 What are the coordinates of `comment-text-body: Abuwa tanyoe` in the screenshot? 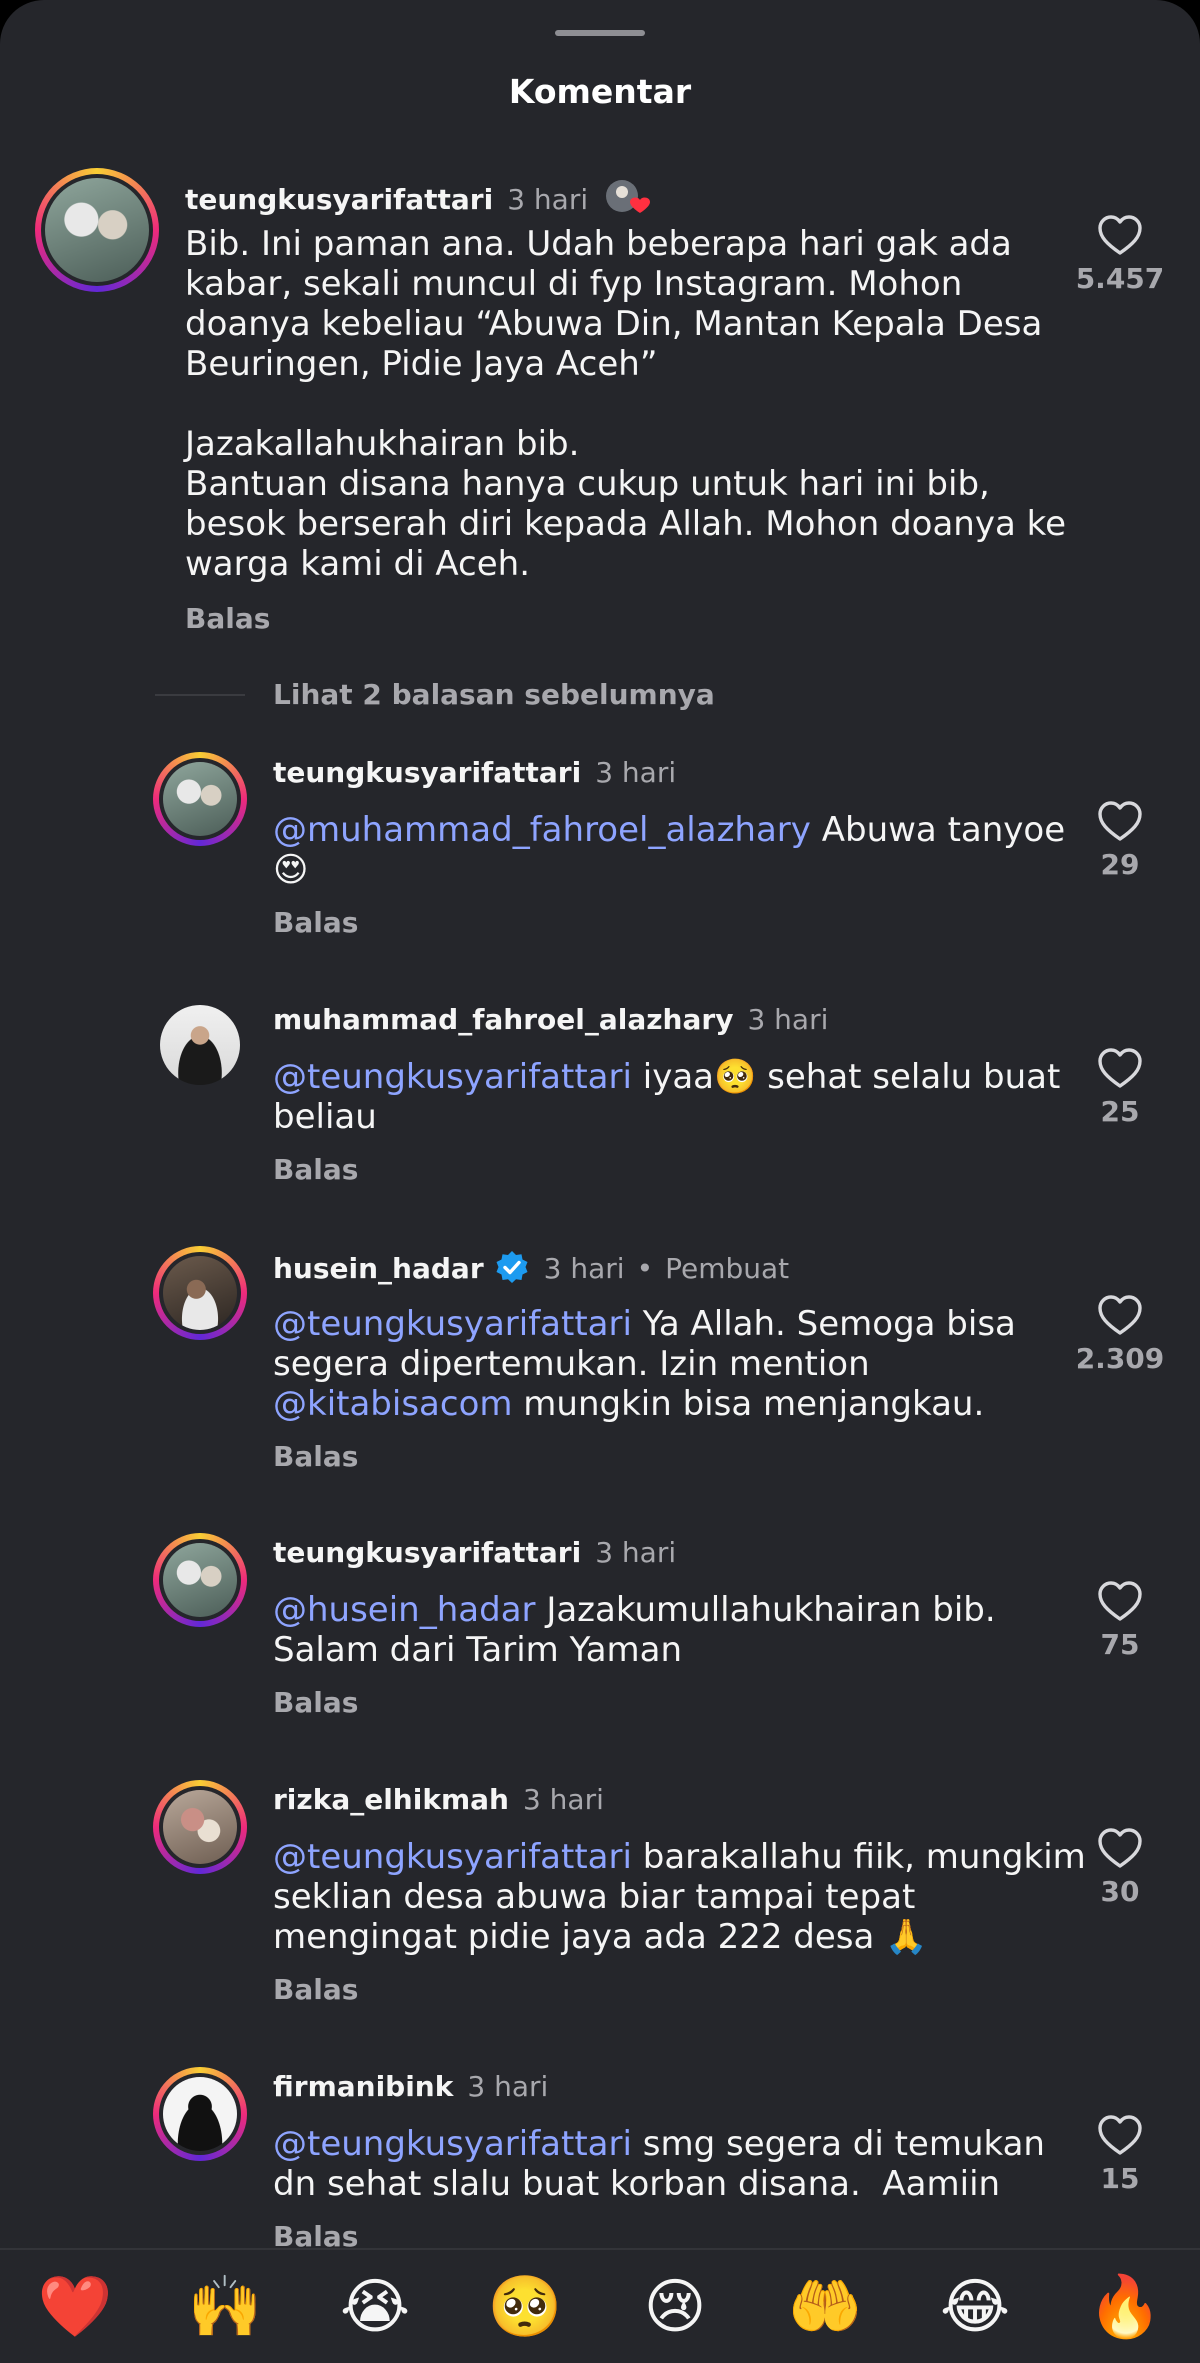 It's located at (938, 830).